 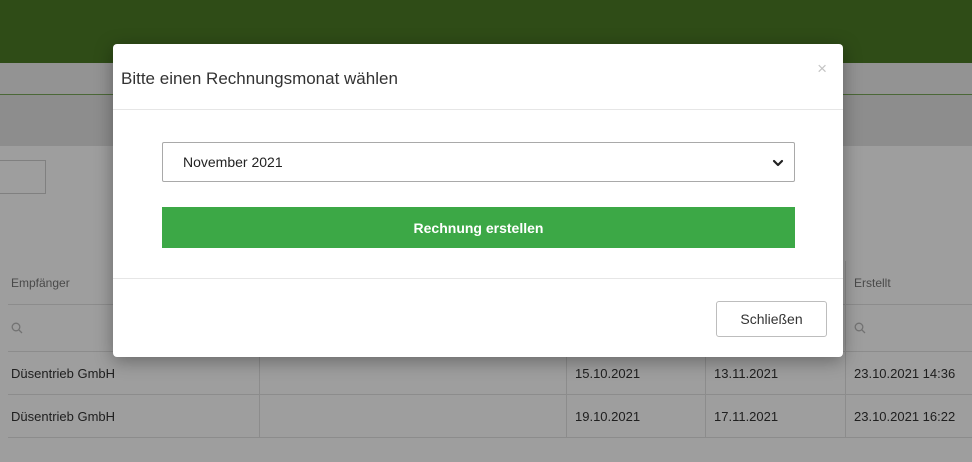 I want to click on create-invoice-button: Rechnung erstellen, so click(x=478, y=227).